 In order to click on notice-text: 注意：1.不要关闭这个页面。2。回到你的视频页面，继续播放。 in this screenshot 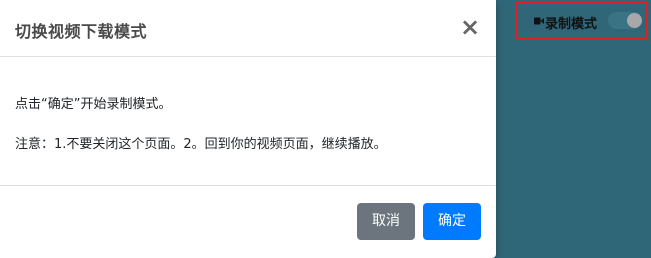, I will do `click(201, 144)`.